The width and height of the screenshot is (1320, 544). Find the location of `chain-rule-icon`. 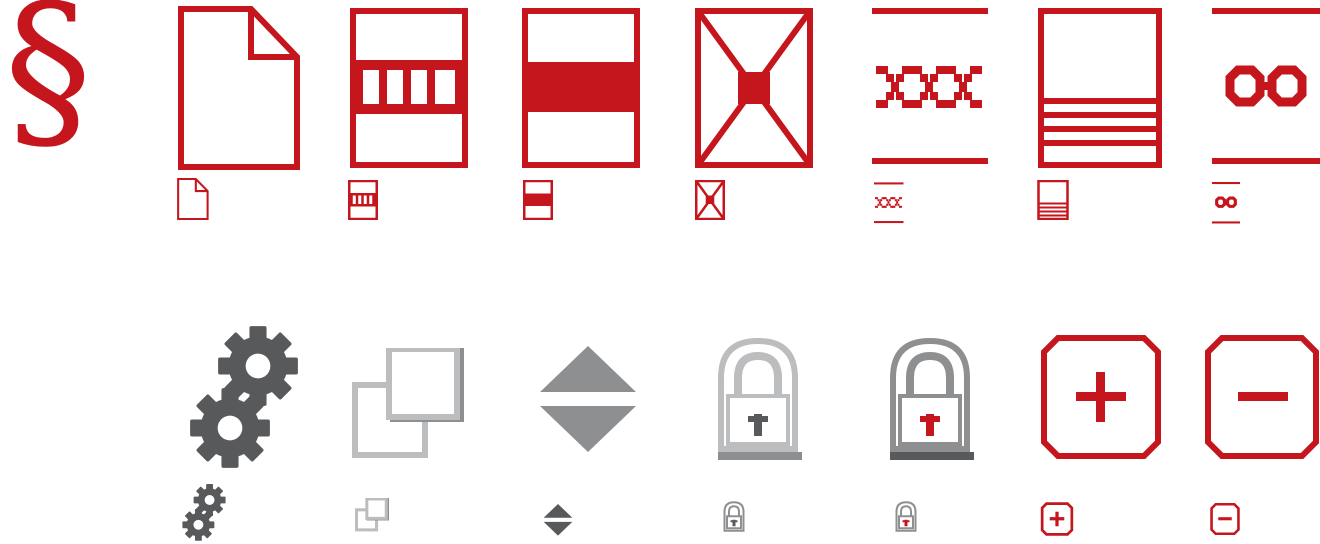

chain-rule-icon is located at coordinates (931, 89).